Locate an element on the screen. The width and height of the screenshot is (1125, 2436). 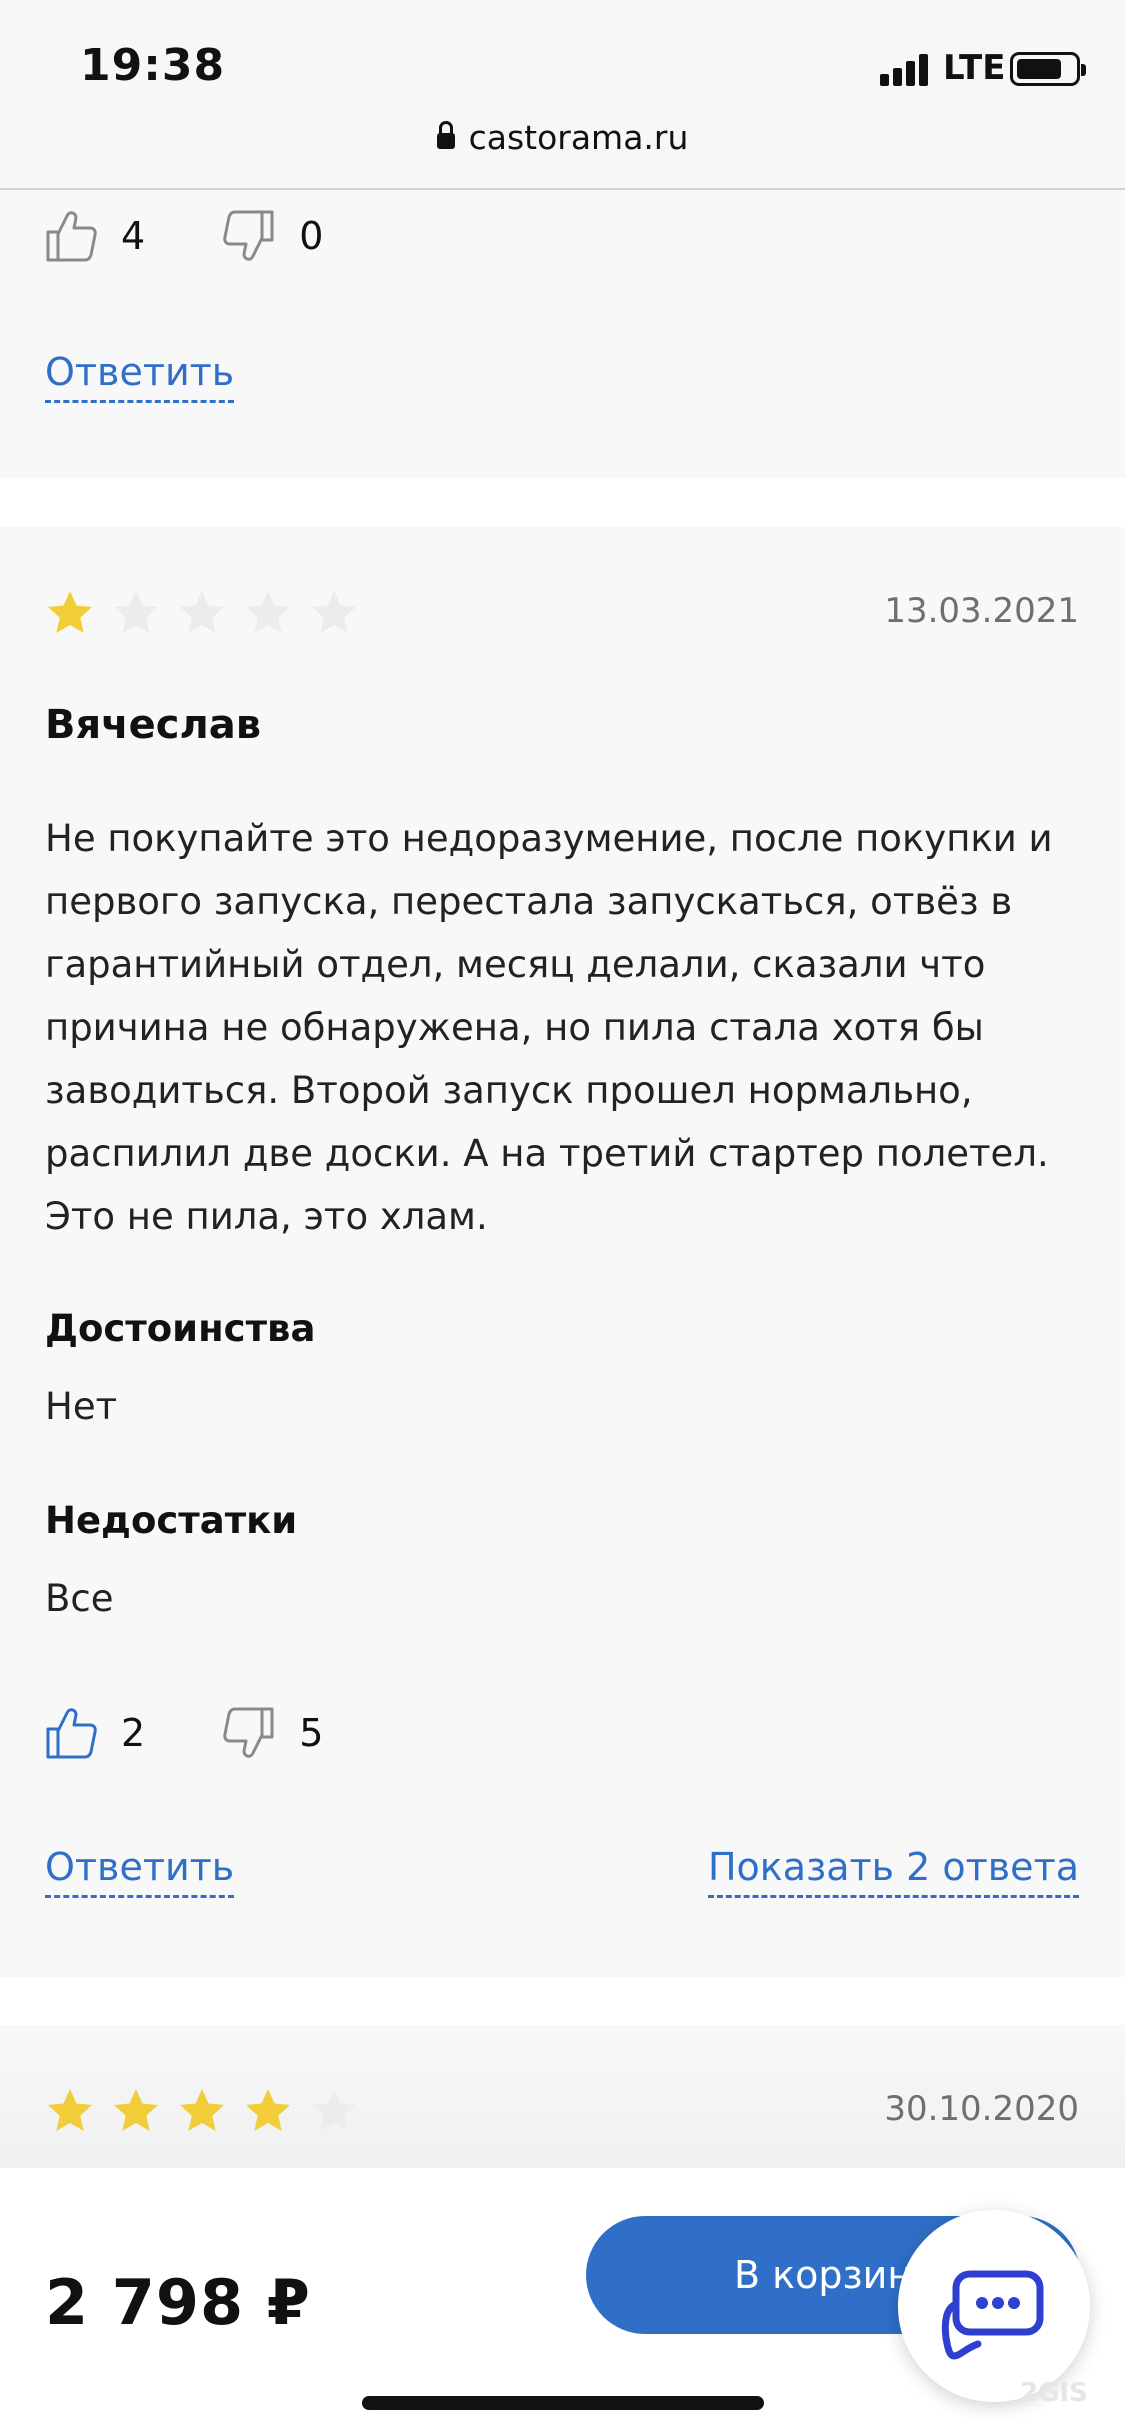
signal-icon is located at coordinates (906, 70).